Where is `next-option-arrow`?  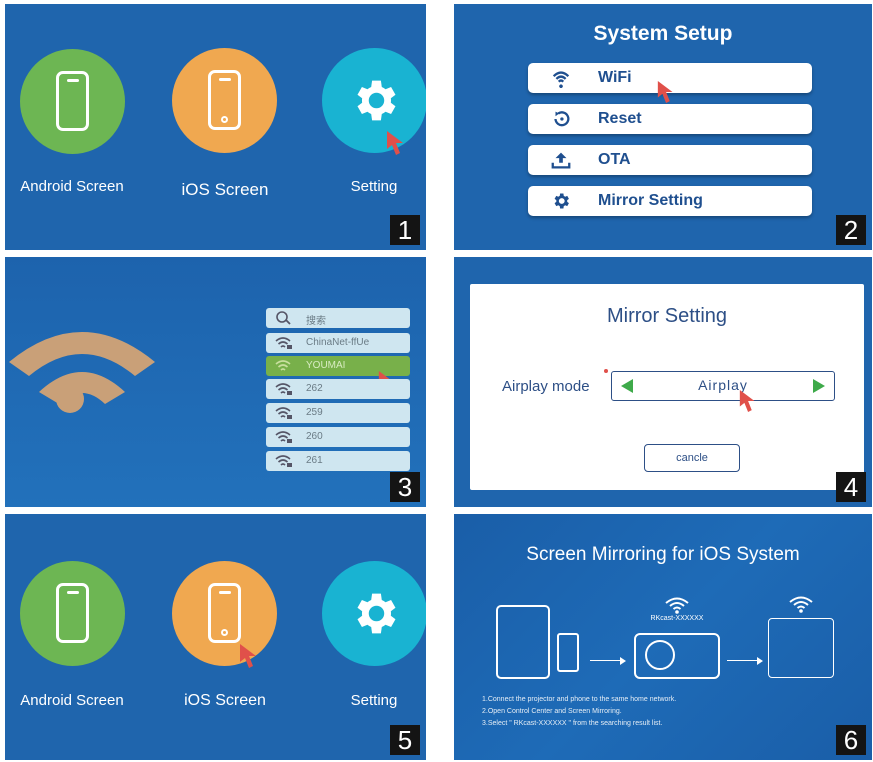
next-option-arrow is located at coordinates (819, 386).